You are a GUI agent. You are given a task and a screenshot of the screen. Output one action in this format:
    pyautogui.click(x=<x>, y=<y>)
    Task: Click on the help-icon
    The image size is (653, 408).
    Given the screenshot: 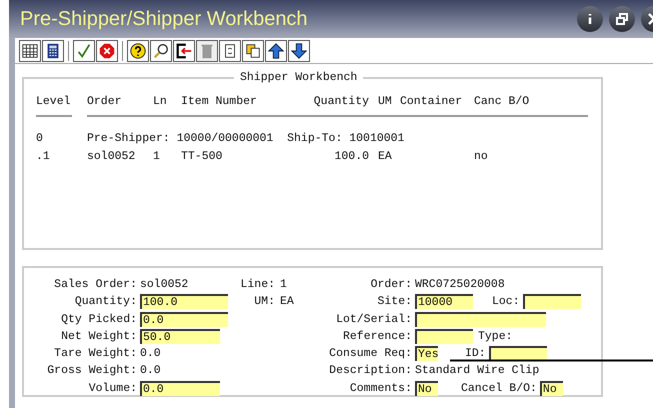 What is the action you would take?
    pyautogui.click(x=138, y=51)
    